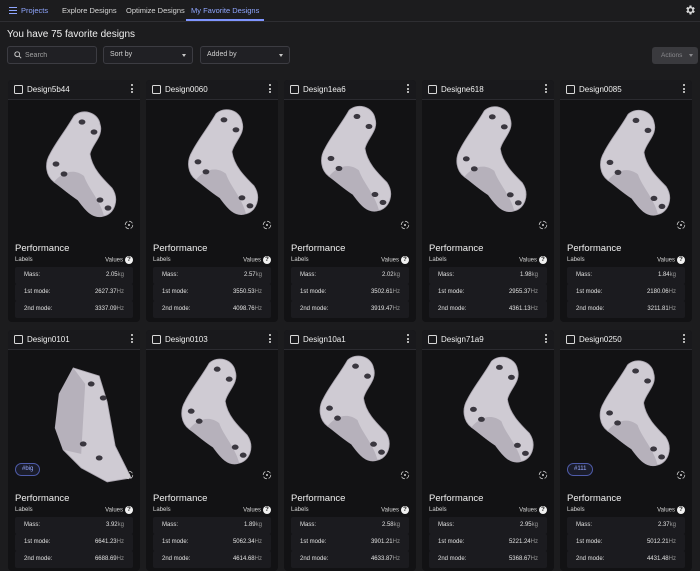  What do you see at coordinates (212, 559) in the screenshot?
I see `metric-row-second-mode: 2nd mode: 4614.68Hz` at bounding box center [212, 559].